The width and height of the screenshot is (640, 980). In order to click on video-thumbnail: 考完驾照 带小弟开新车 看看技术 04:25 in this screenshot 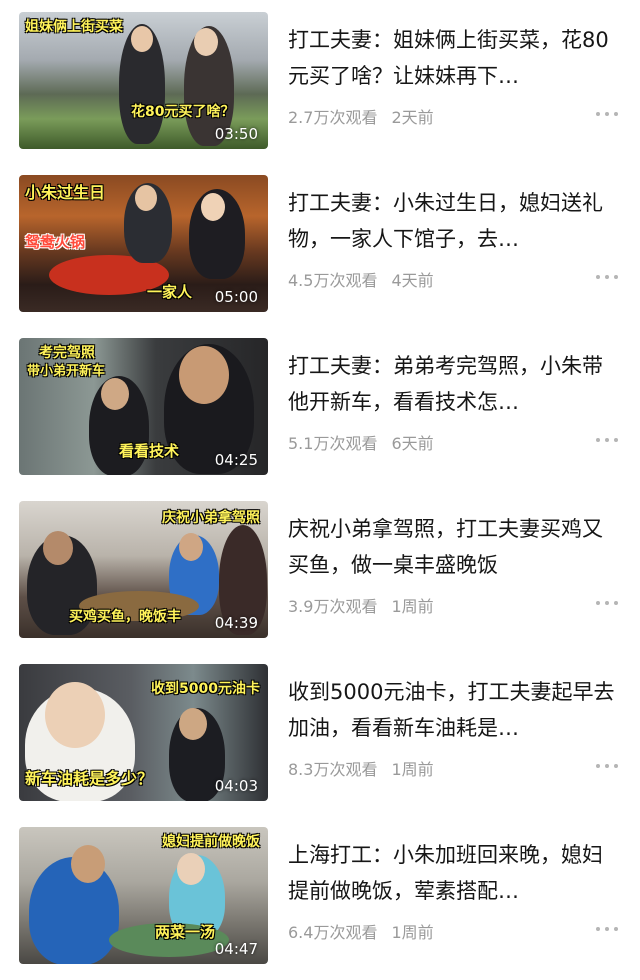, I will do `click(143, 406)`.